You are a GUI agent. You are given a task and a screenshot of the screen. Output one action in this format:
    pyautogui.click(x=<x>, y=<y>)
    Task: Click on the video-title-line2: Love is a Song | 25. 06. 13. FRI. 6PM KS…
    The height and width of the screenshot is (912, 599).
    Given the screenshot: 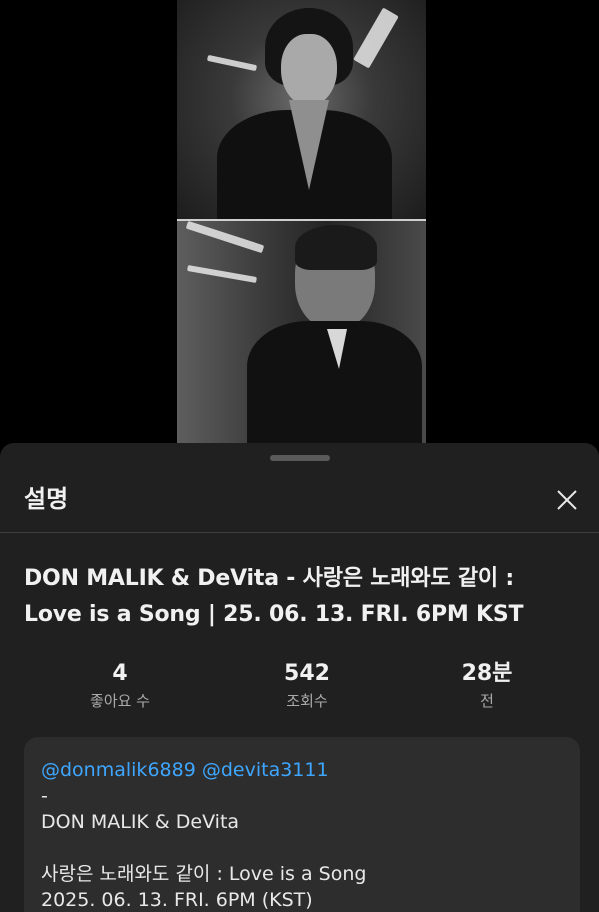 What is the action you would take?
    pyautogui.click(x=274, y=614)
    